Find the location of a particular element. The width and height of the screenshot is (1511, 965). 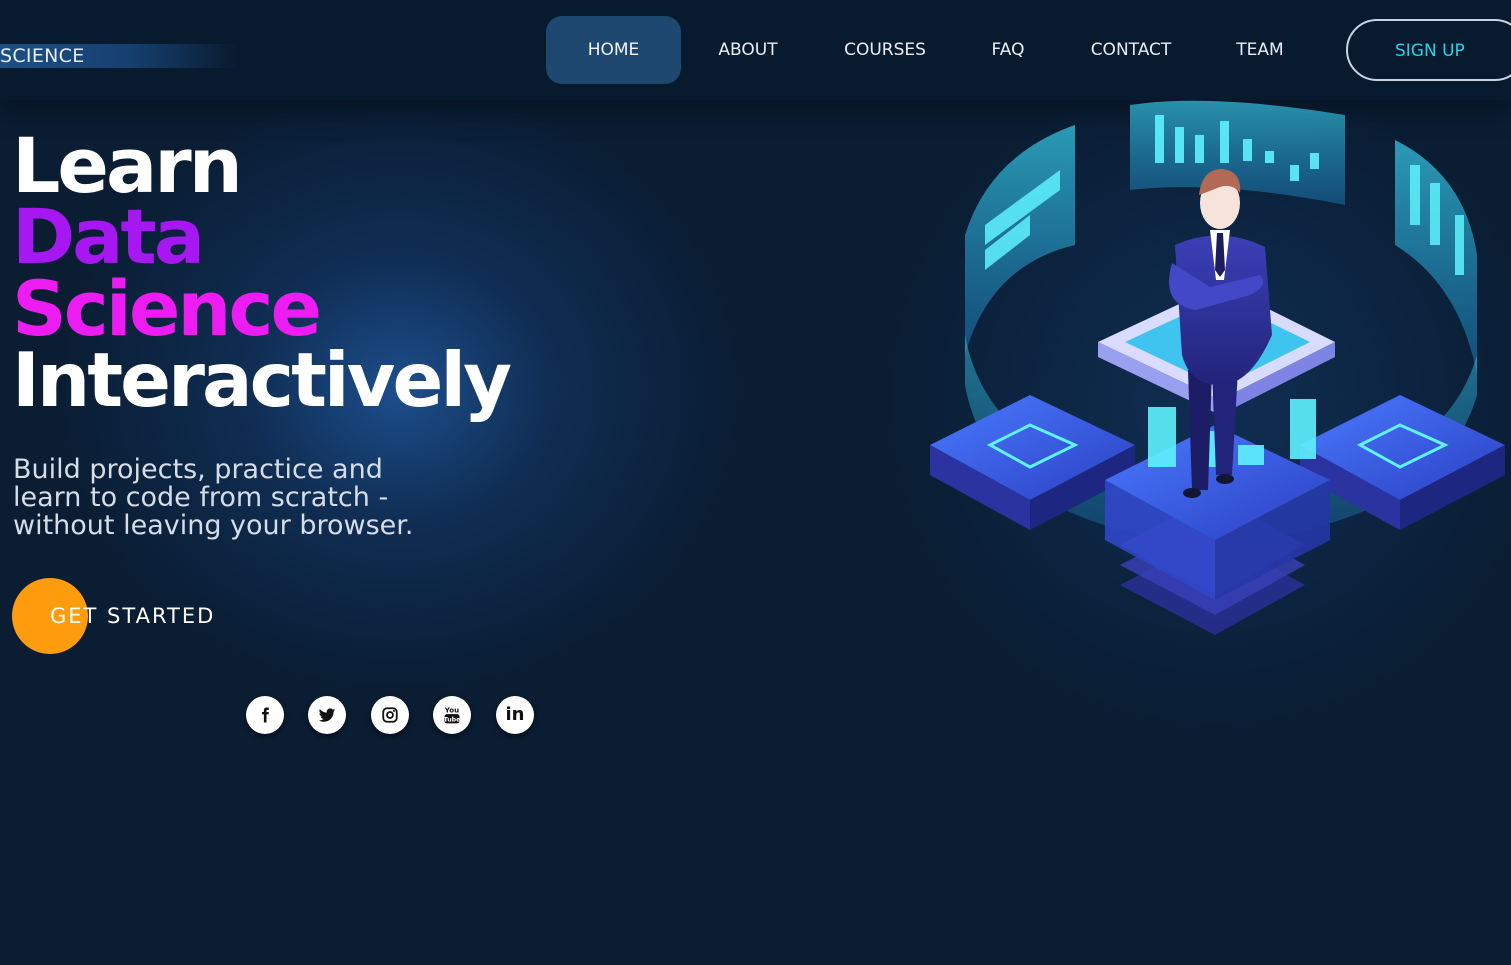

nav-item-about: ABOUT is located at coordinates (748, 50).